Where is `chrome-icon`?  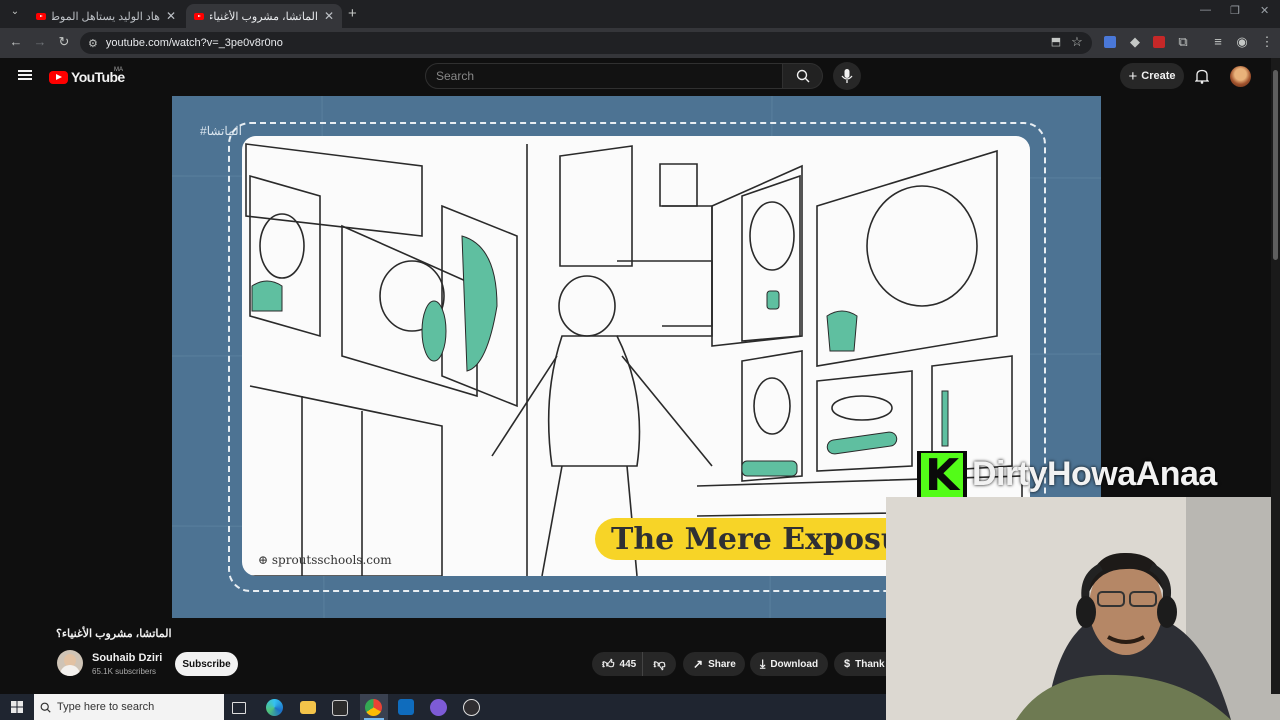 chrome-icon is located at coordinates (373, 707).